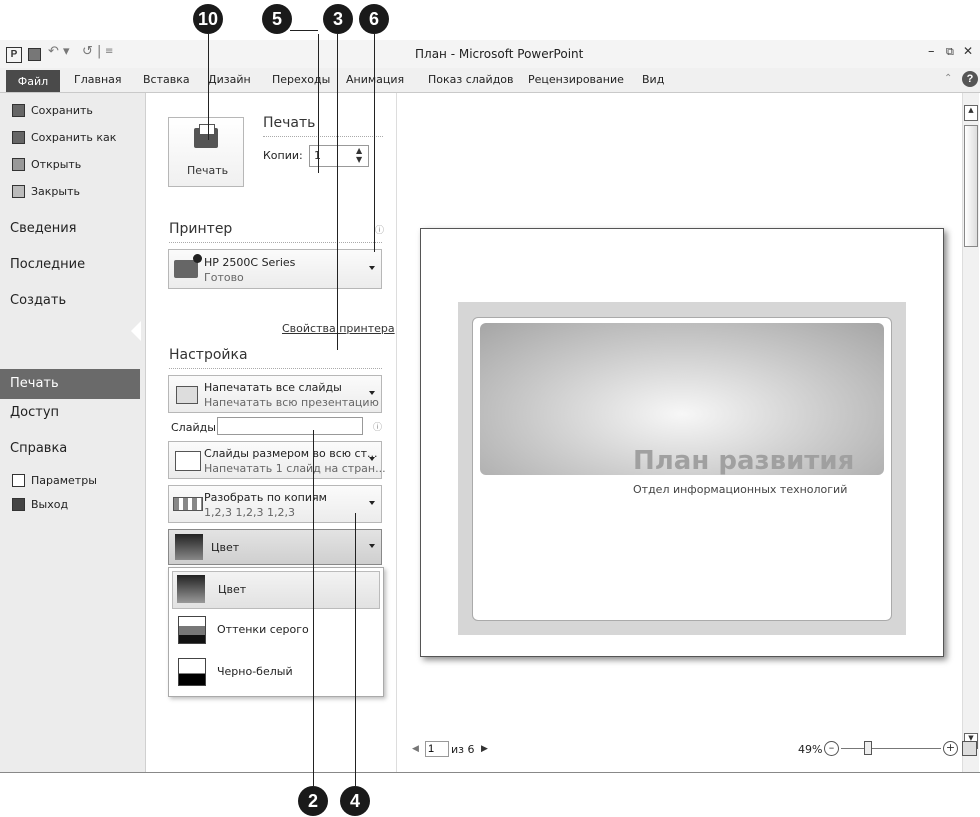  I want to click on restore-icon: ⧉, so click(950, 52).